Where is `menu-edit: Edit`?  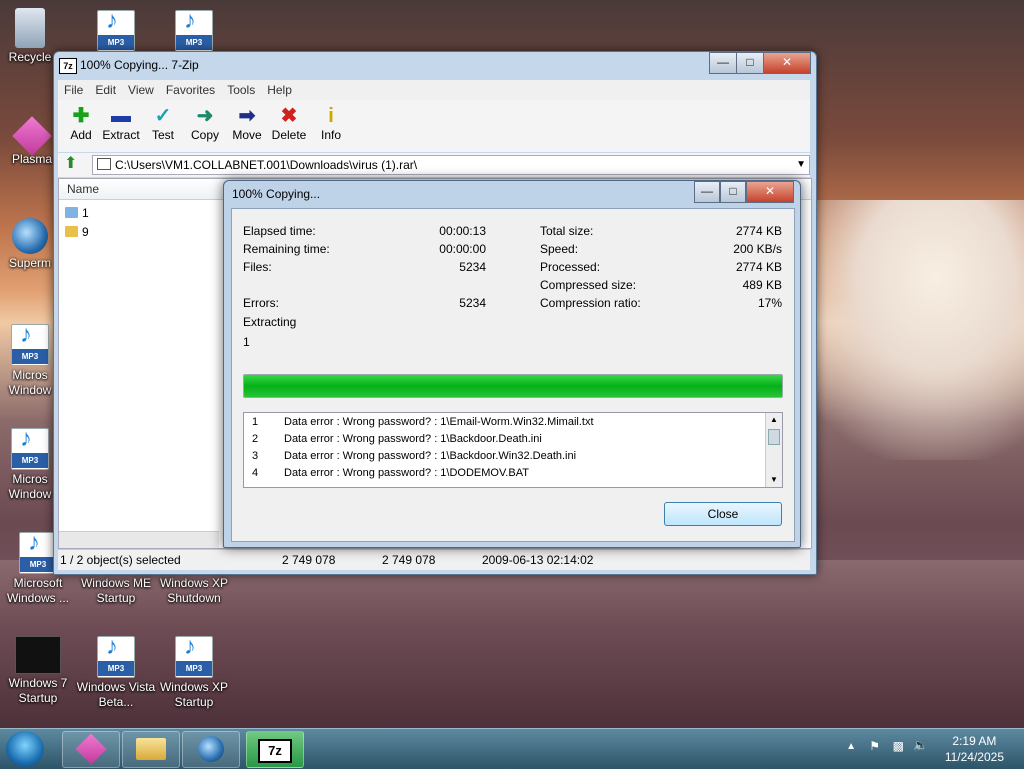 menu-edit: Edit is located at coordinates (105, 90).